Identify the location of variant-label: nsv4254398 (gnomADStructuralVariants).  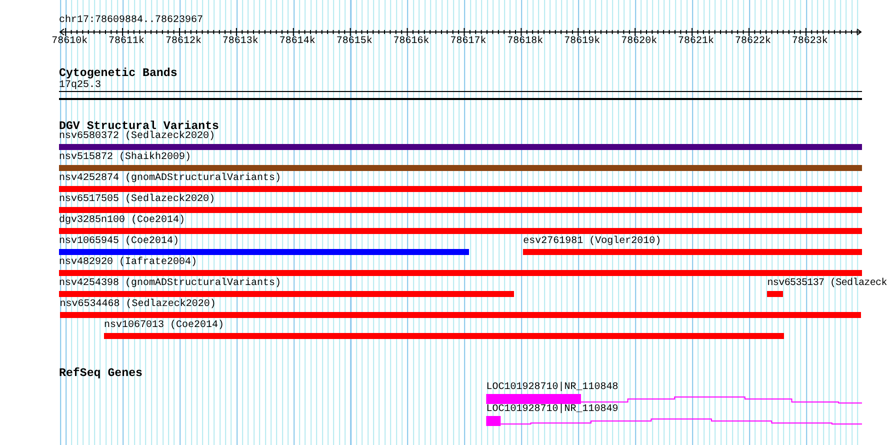
(170, 284).